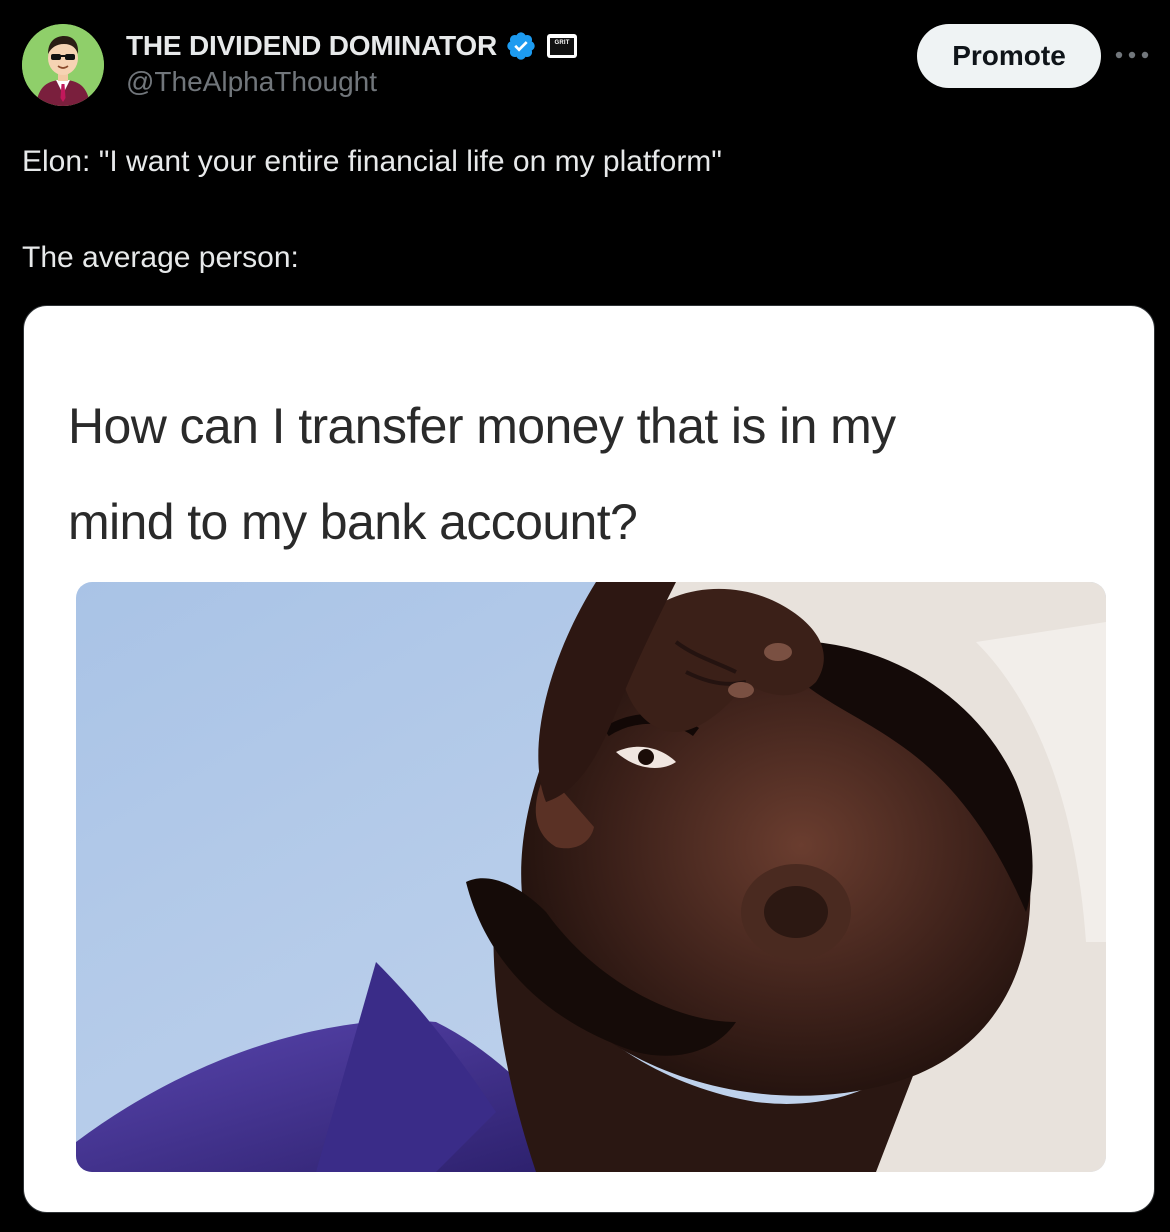 The image size is (1170, 1232). Describe the element at coordinates (311, 46) in the screenshot. I see `author-display-name: THE DIVIDEND DOMINATOR` at that location.